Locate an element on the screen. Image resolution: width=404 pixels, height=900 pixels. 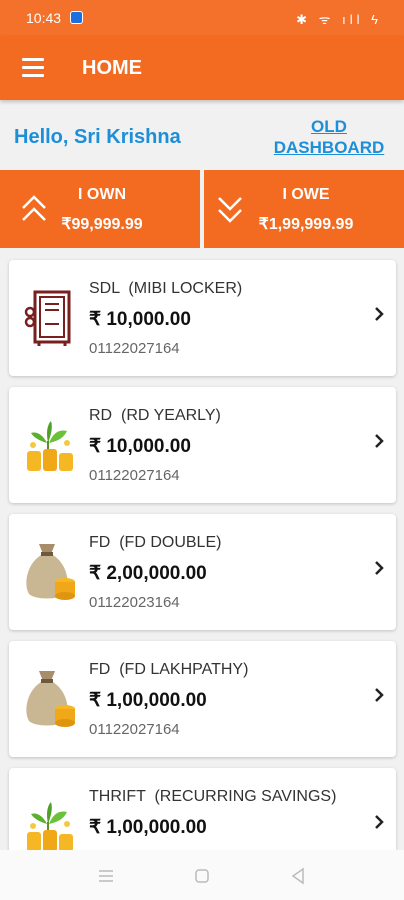
home-icon is located at coordinates (202, 876).